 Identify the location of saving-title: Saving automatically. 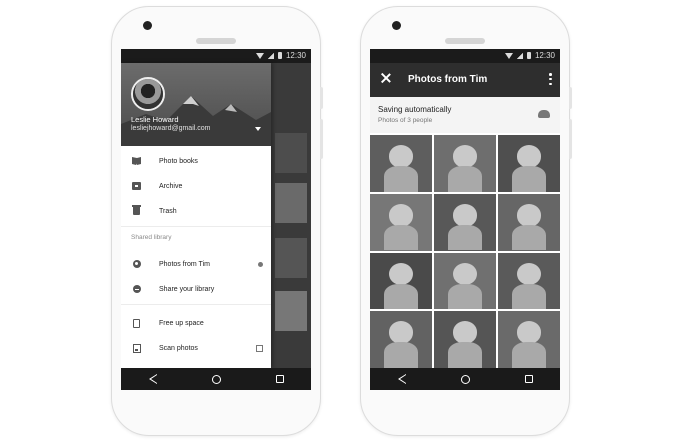
(415, 109).